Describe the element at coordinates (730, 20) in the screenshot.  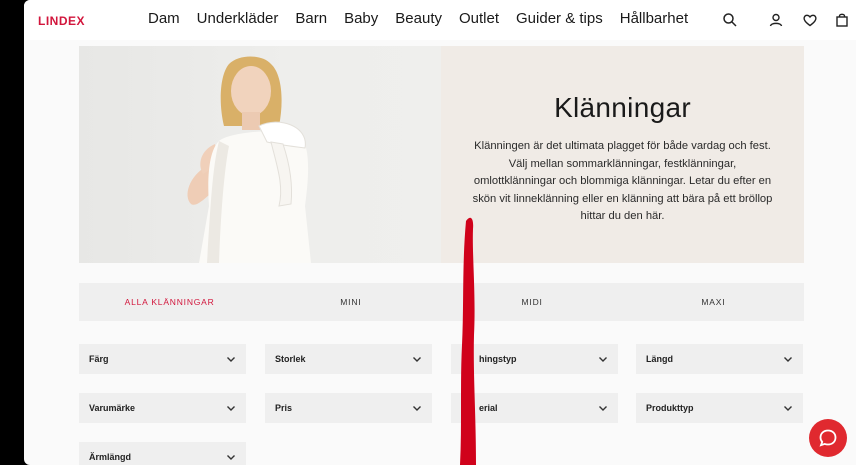
I see `search-icon` at that location.